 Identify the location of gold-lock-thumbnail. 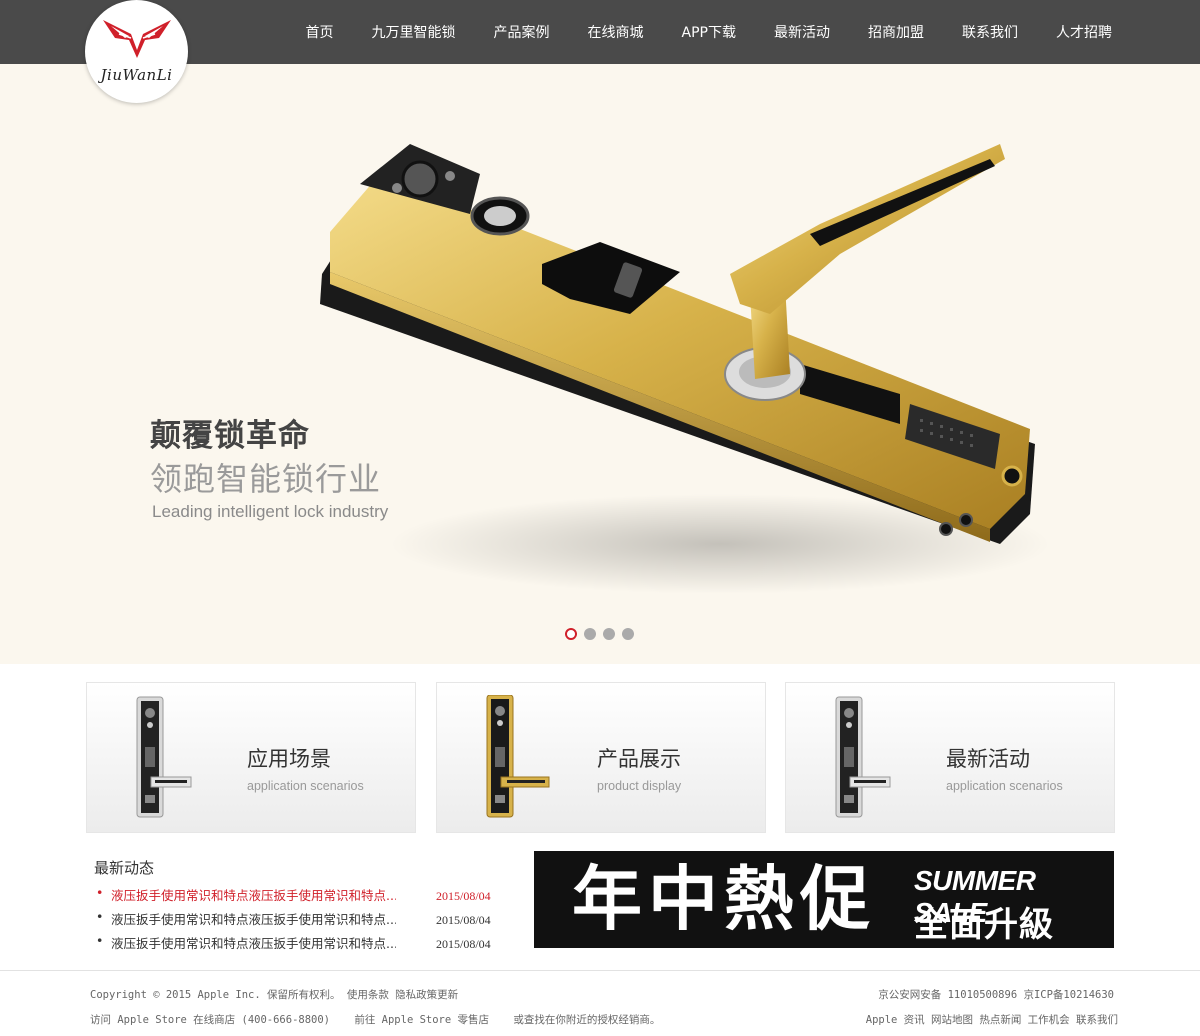
(518, 756).